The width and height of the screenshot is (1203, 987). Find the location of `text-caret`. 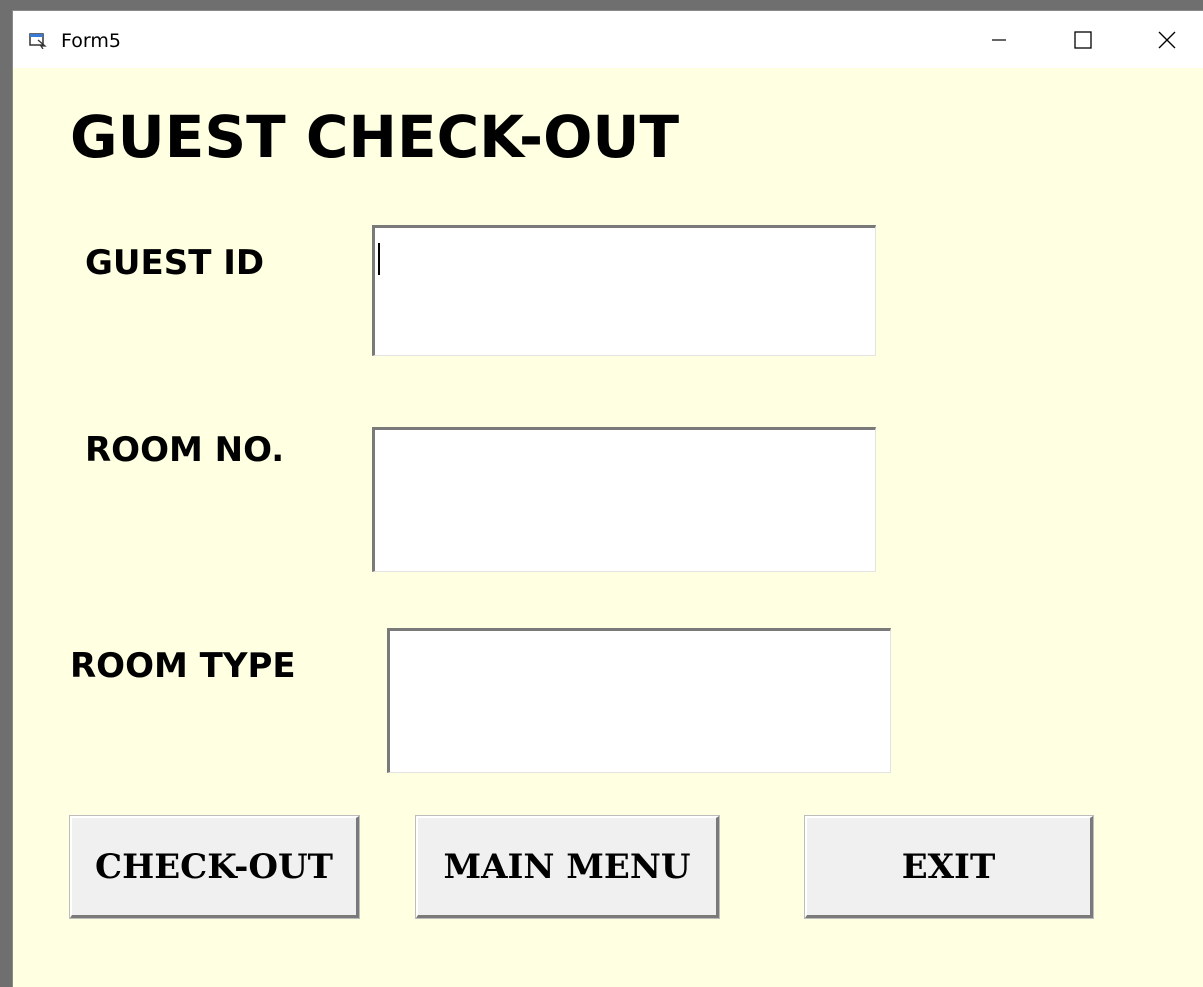

text-caret is located at coordinates (379, 259).